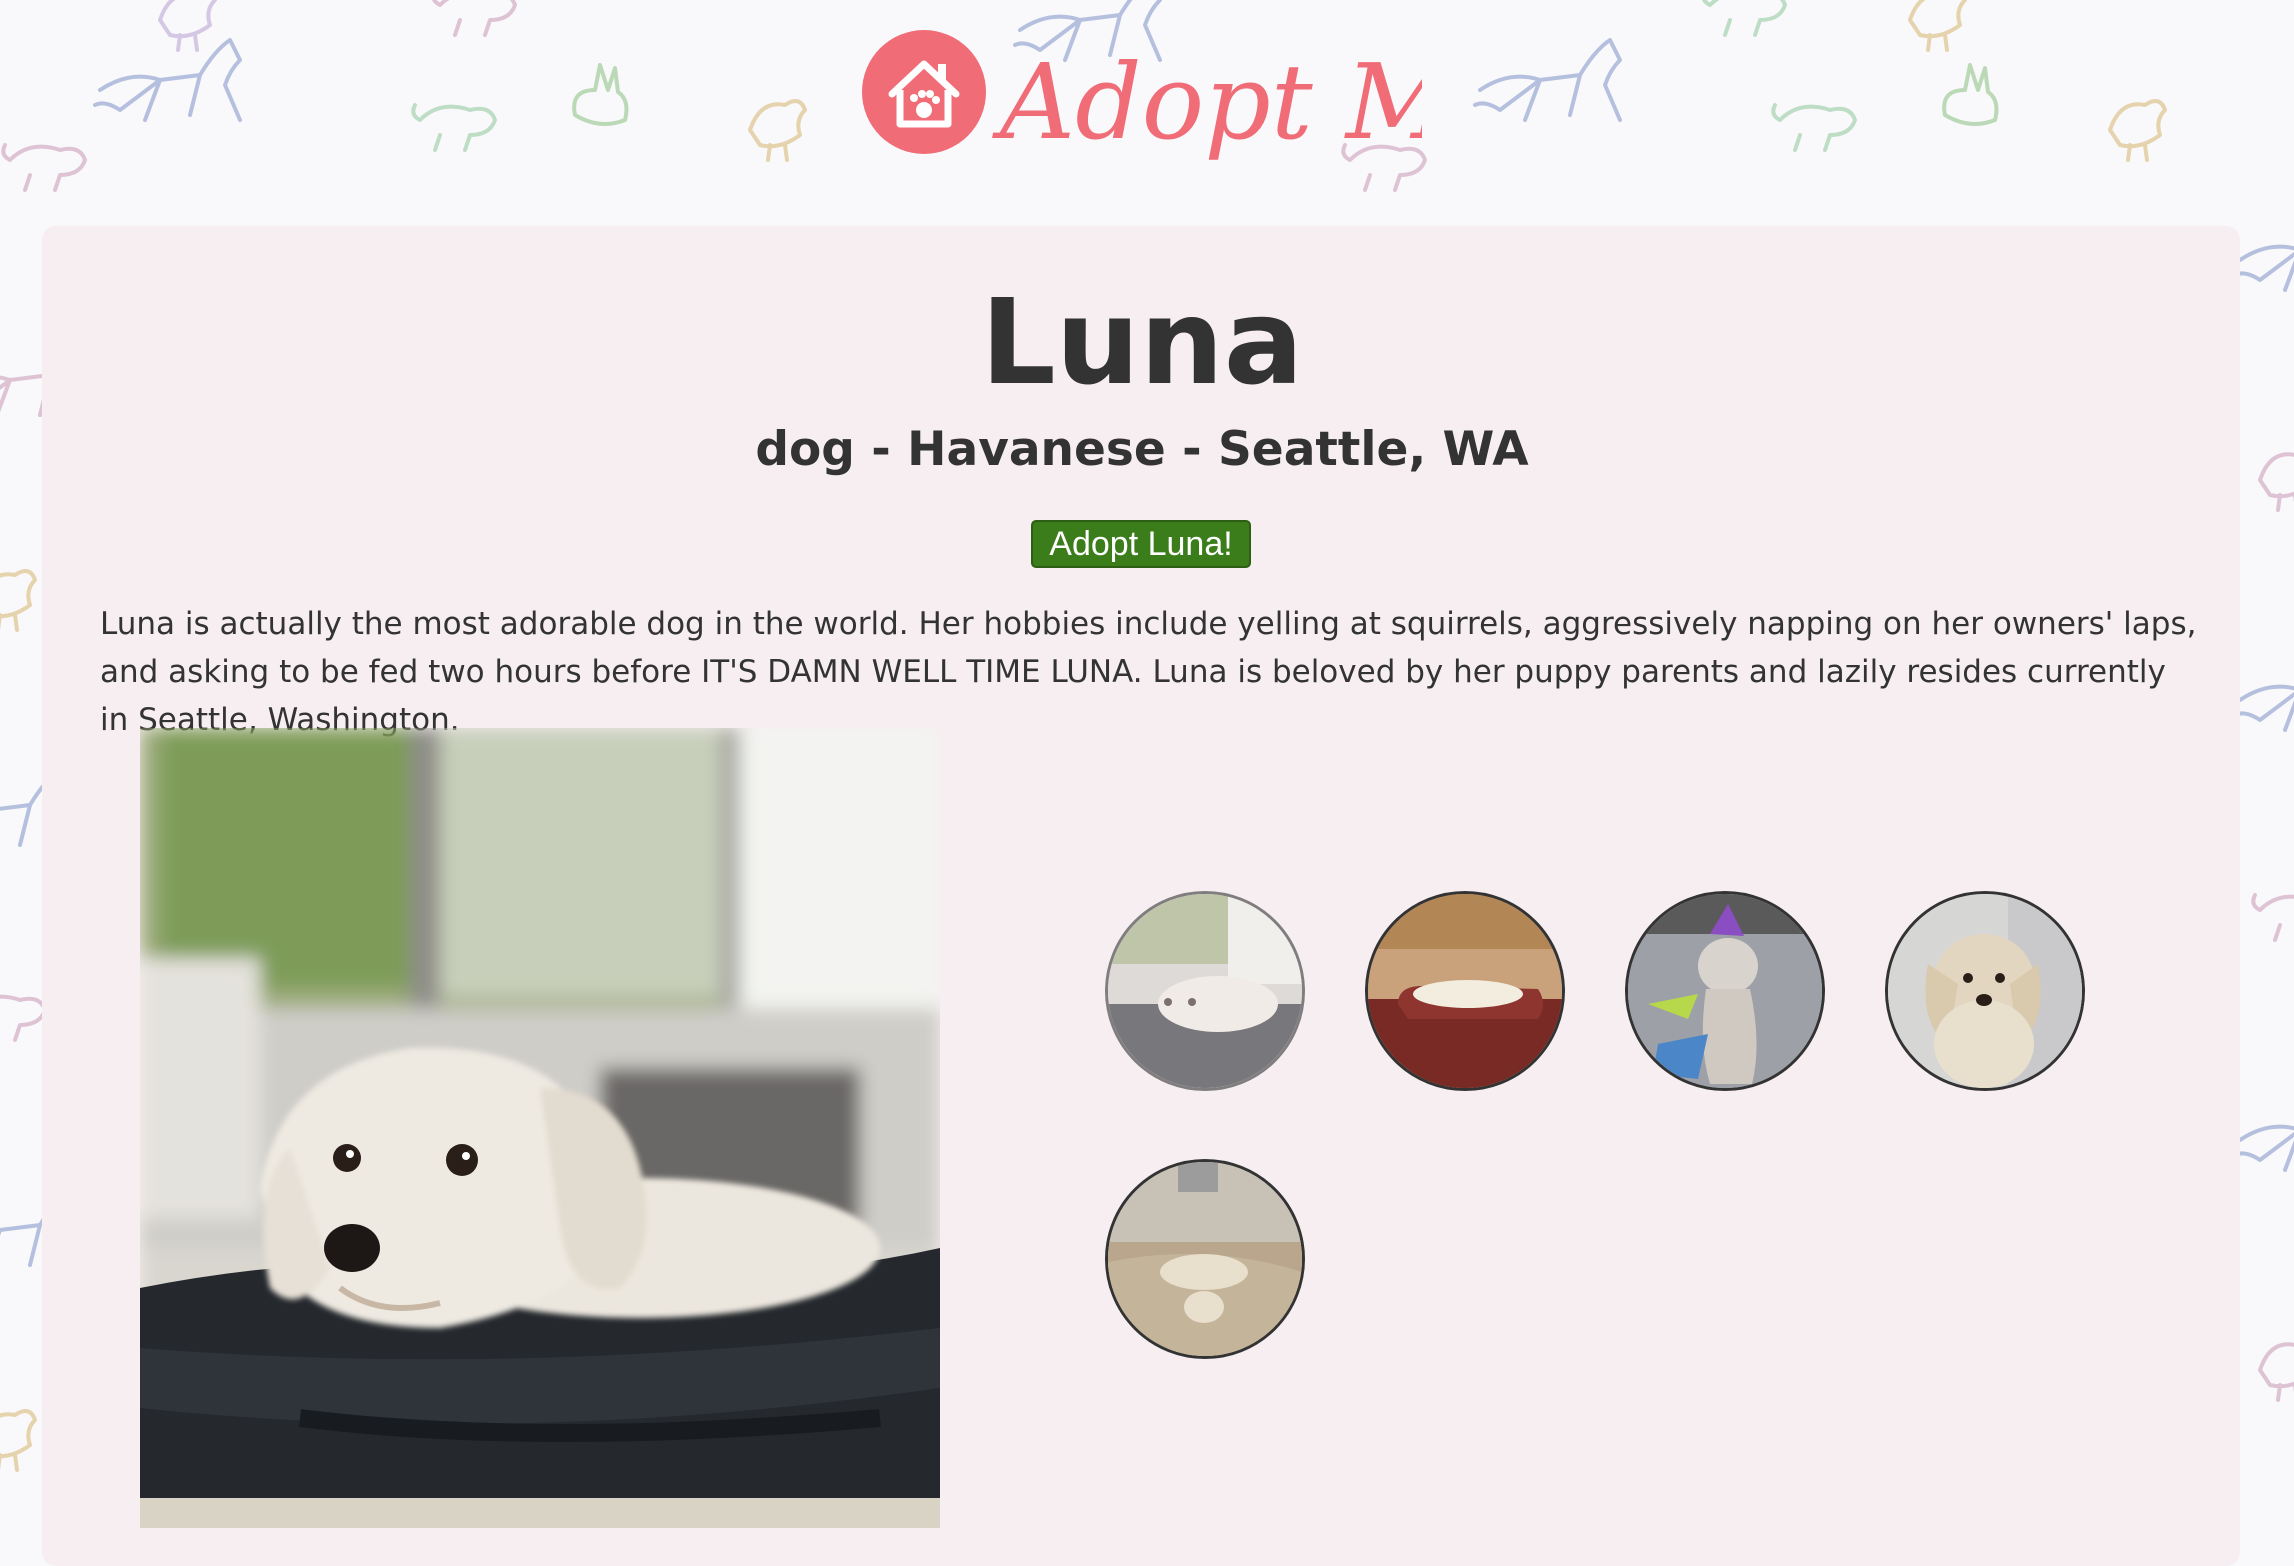 The image size is (2294, 1566). Describe the element at coordinates (1207, 102) in the screenshot. I see `logo-text: Adopt Me!` at that location.